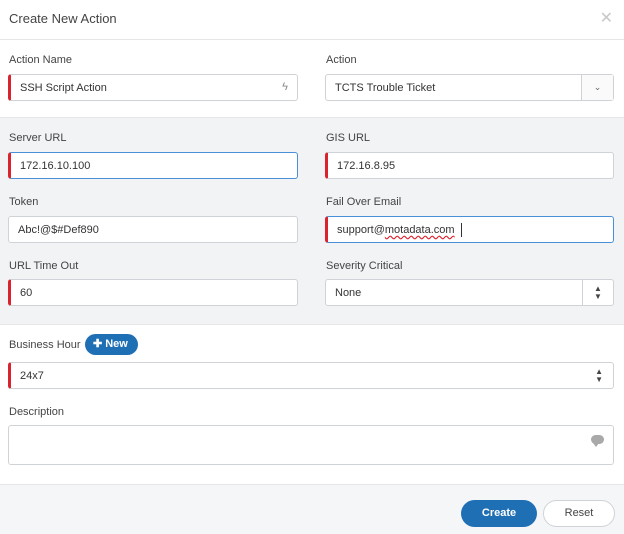  What do you see at coordinates (40, 60) in the screenshot?
I see `action-name-label: Action Name` at bounding box center [40, 60].